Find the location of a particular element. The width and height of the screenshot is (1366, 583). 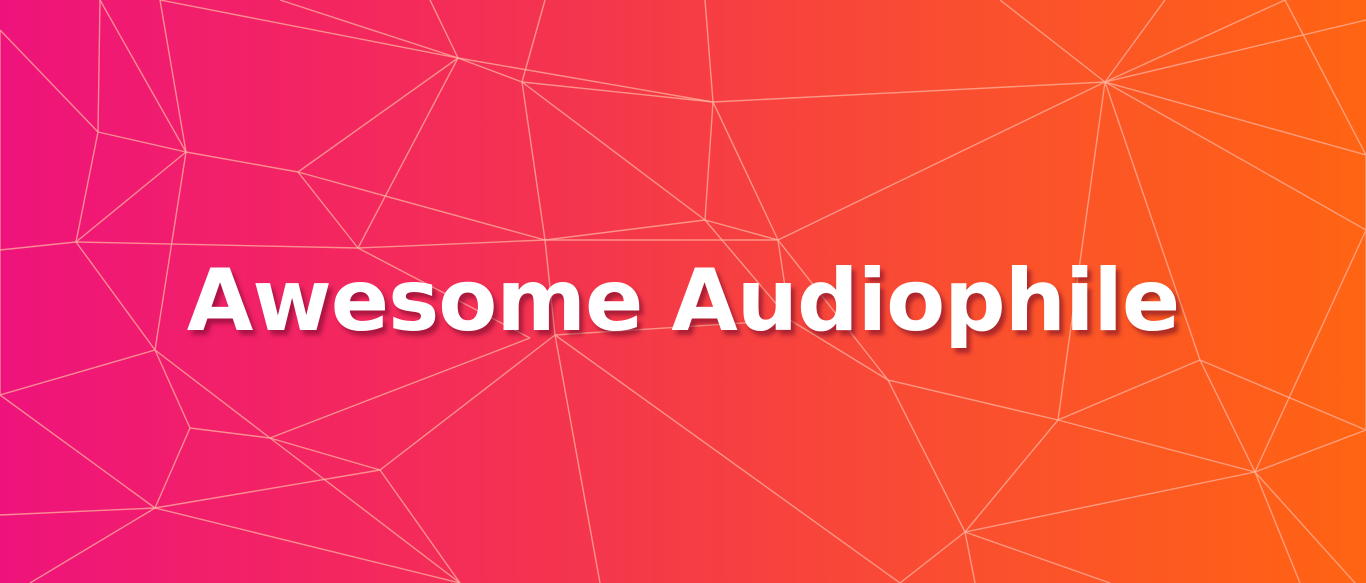

banner-title: Awesome Audiophile is located at coordinates (683, 301).